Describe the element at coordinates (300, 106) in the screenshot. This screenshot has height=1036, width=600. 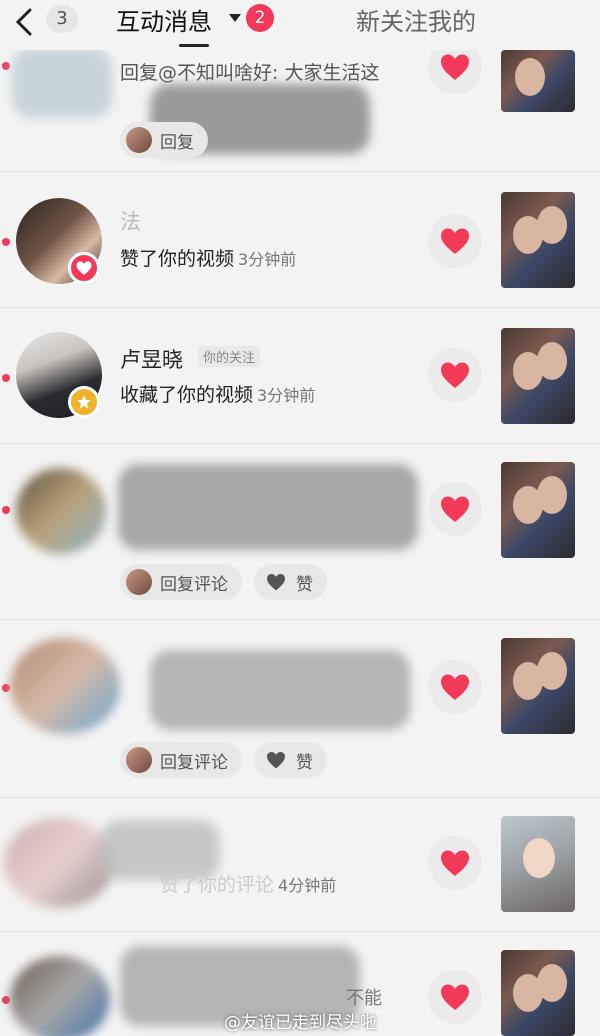
I see `list-item: 回复@不知叫啥好: 大家生活这 回复` at that location.